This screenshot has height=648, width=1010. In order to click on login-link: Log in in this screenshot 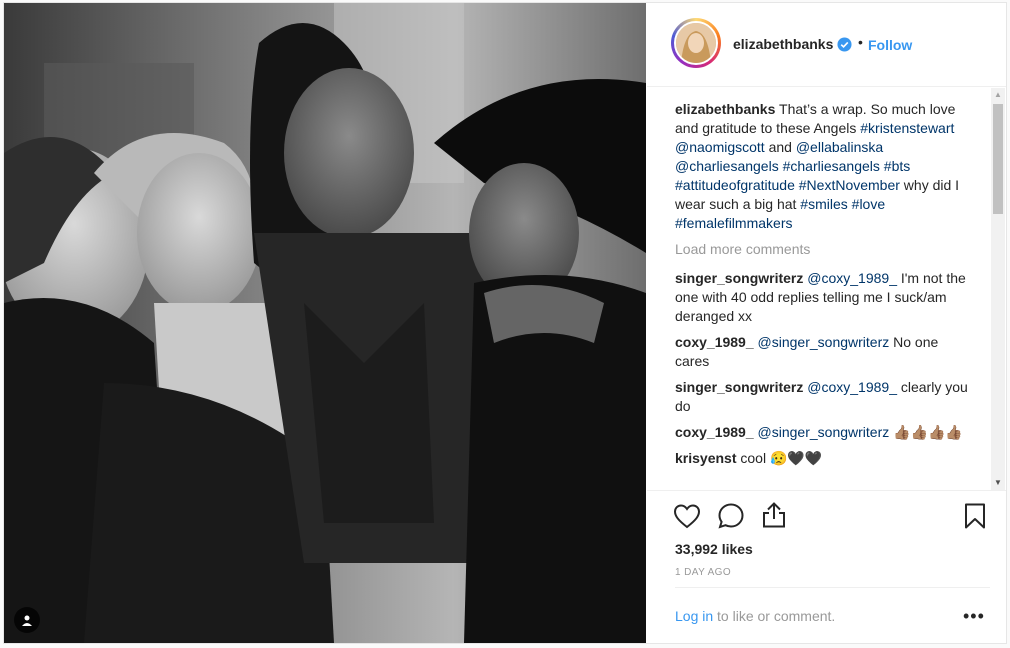, I will do `click(694, 616)`.